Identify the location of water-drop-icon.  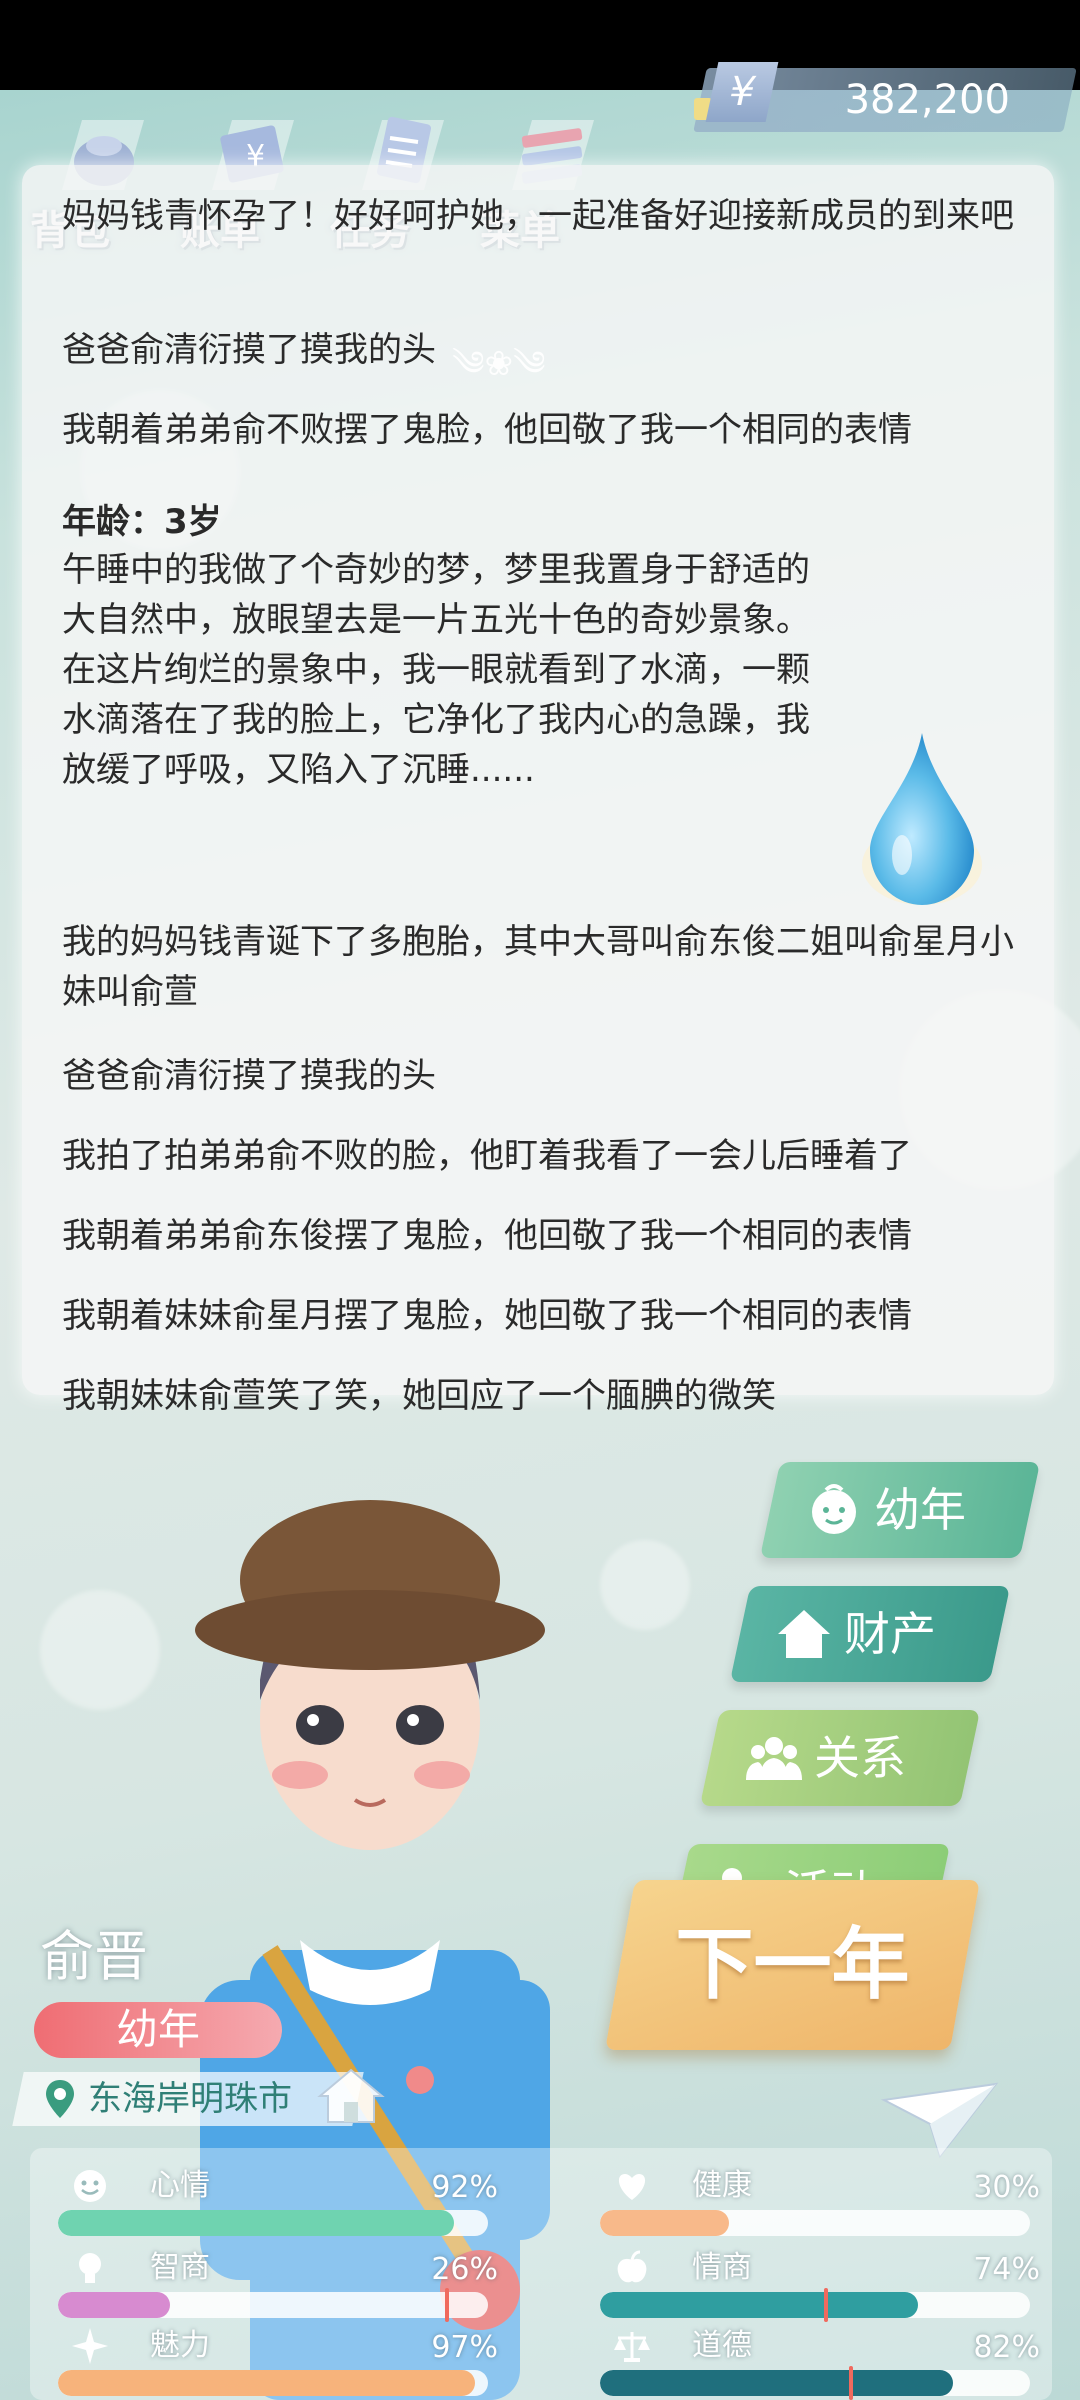
(922, 819).